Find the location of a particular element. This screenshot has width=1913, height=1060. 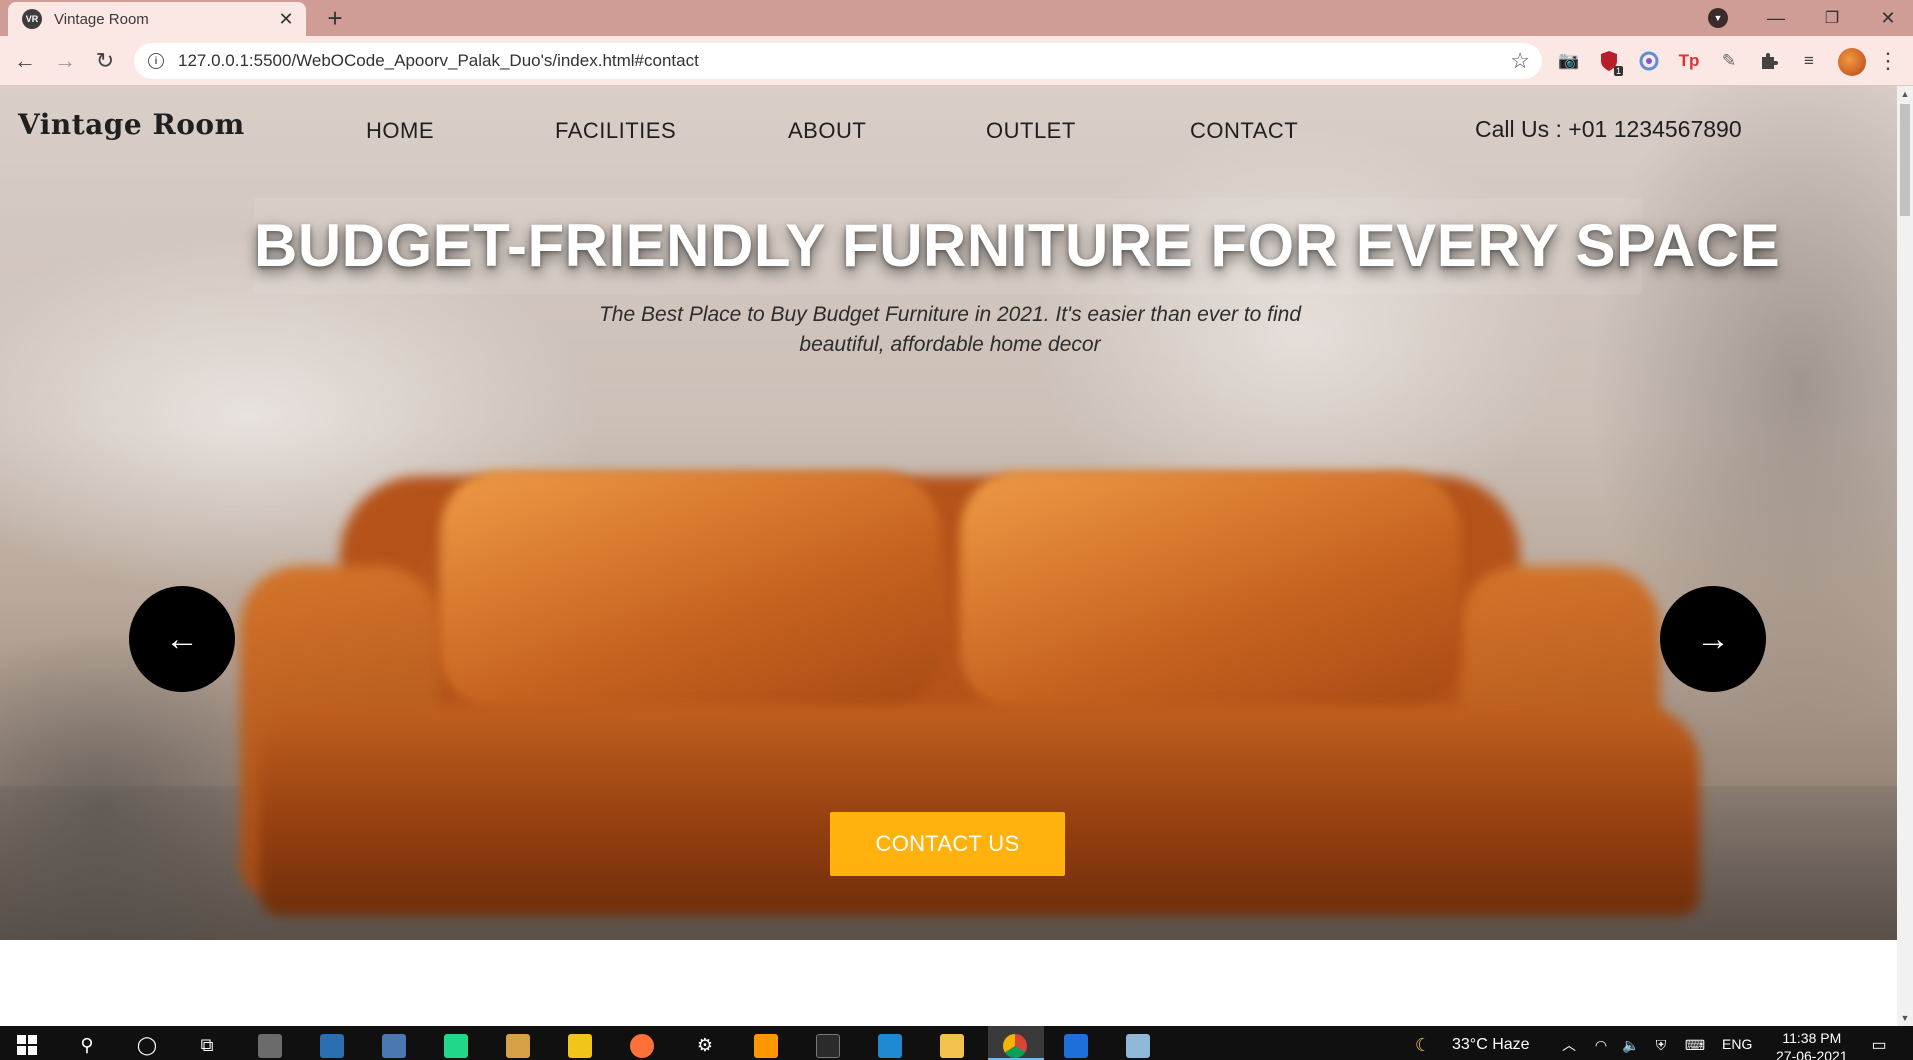

tab-title: Vintage Room is located at coordinates (101, 19).